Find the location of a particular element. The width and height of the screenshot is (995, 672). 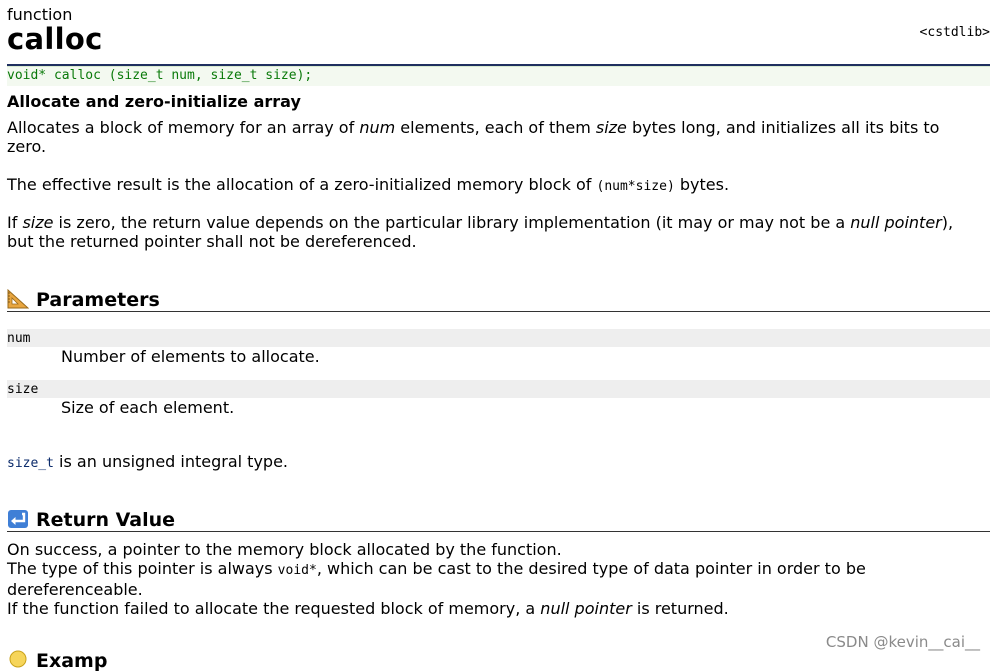

size-t-link: size_t is located at coordinates (30, 463).